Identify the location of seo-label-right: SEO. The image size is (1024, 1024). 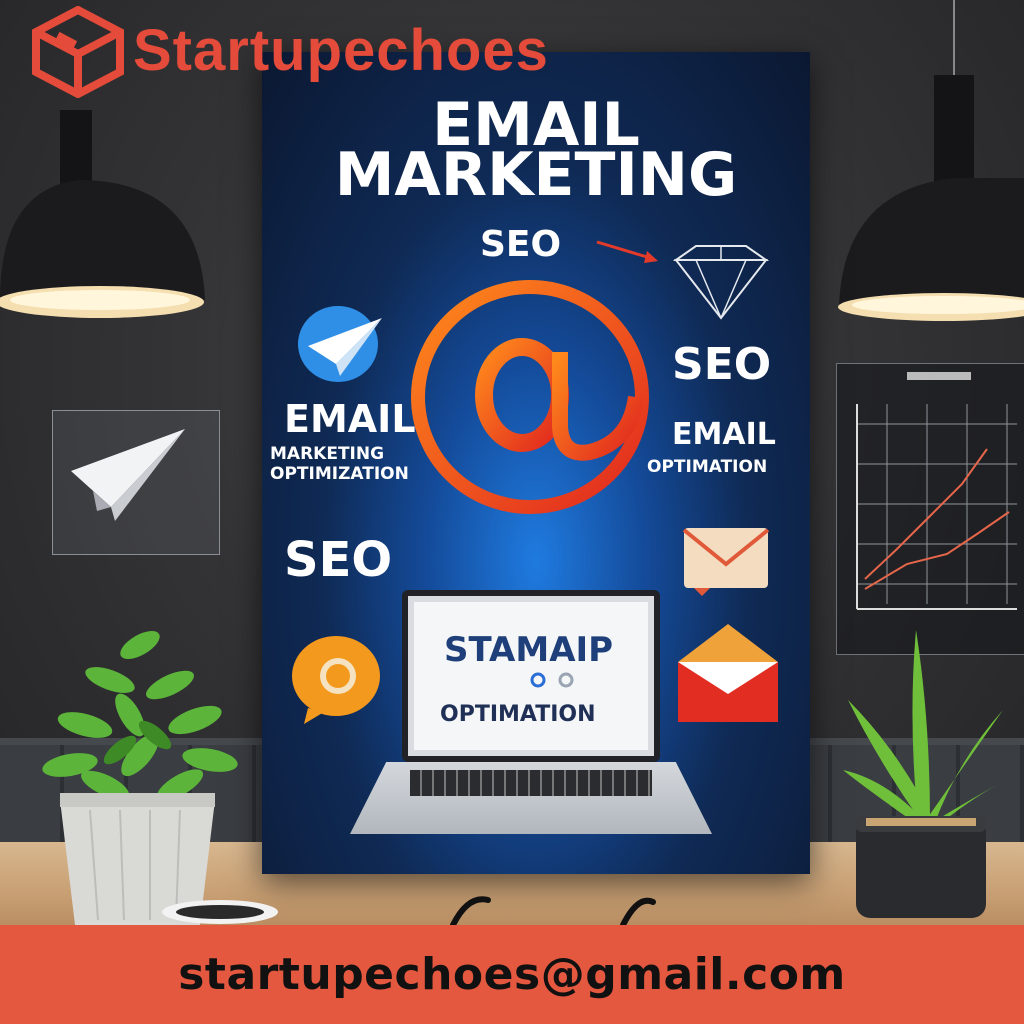
(722, 364).